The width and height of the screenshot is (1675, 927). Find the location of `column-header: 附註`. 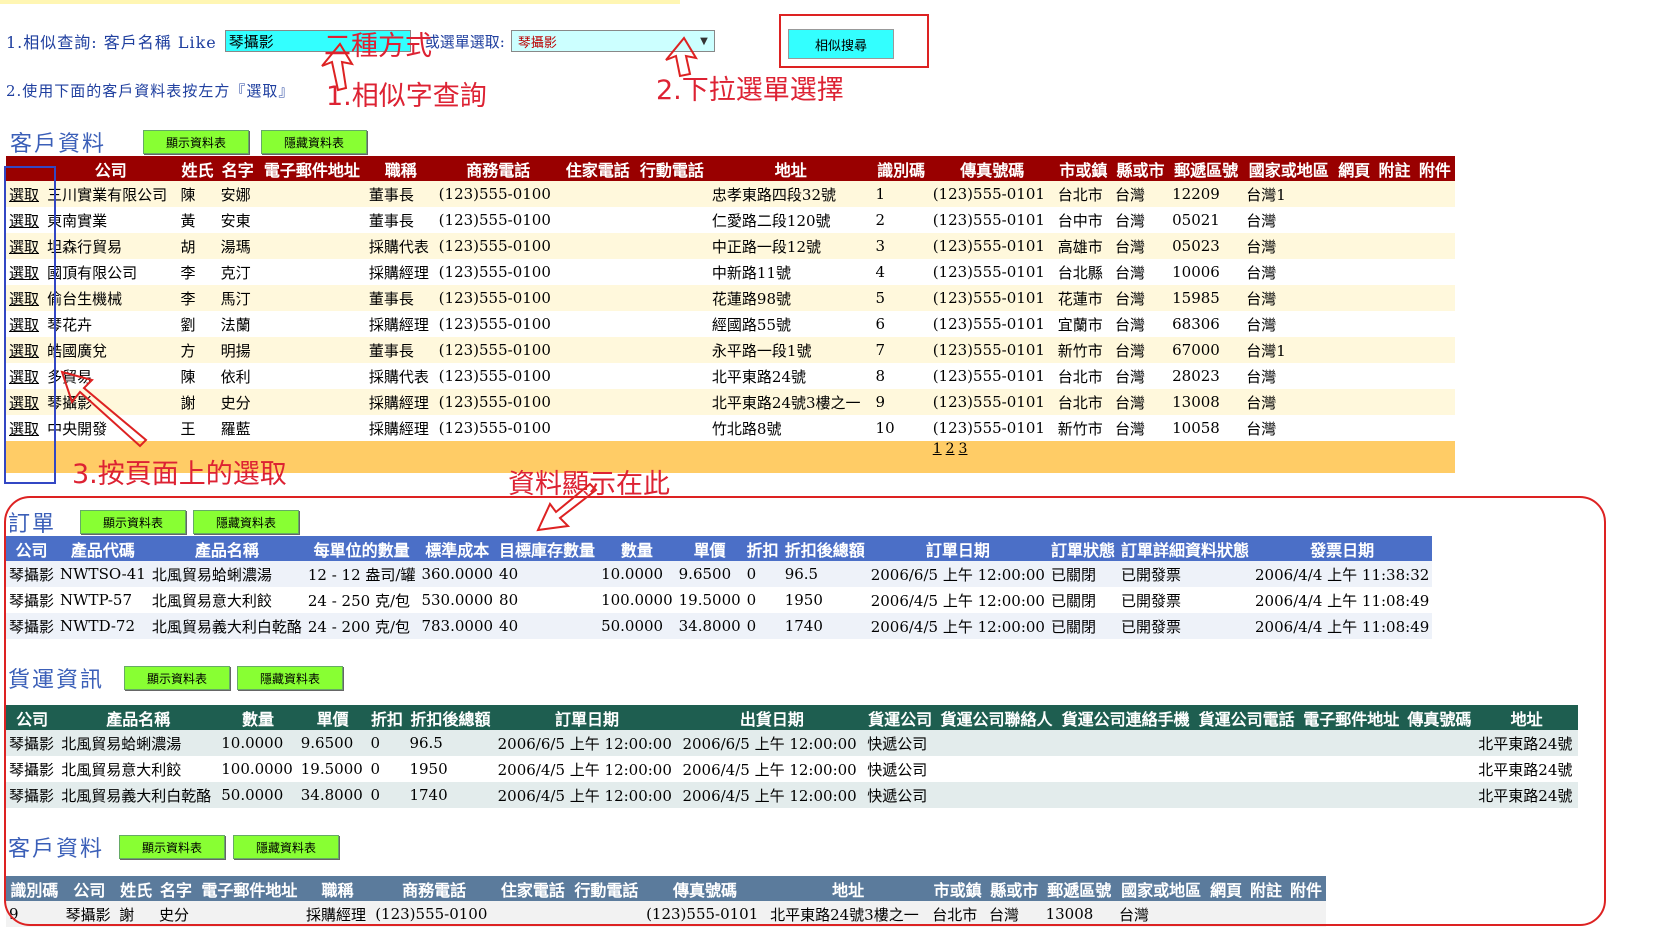

column-header: 附註 is located at coordinates (1394, 168).